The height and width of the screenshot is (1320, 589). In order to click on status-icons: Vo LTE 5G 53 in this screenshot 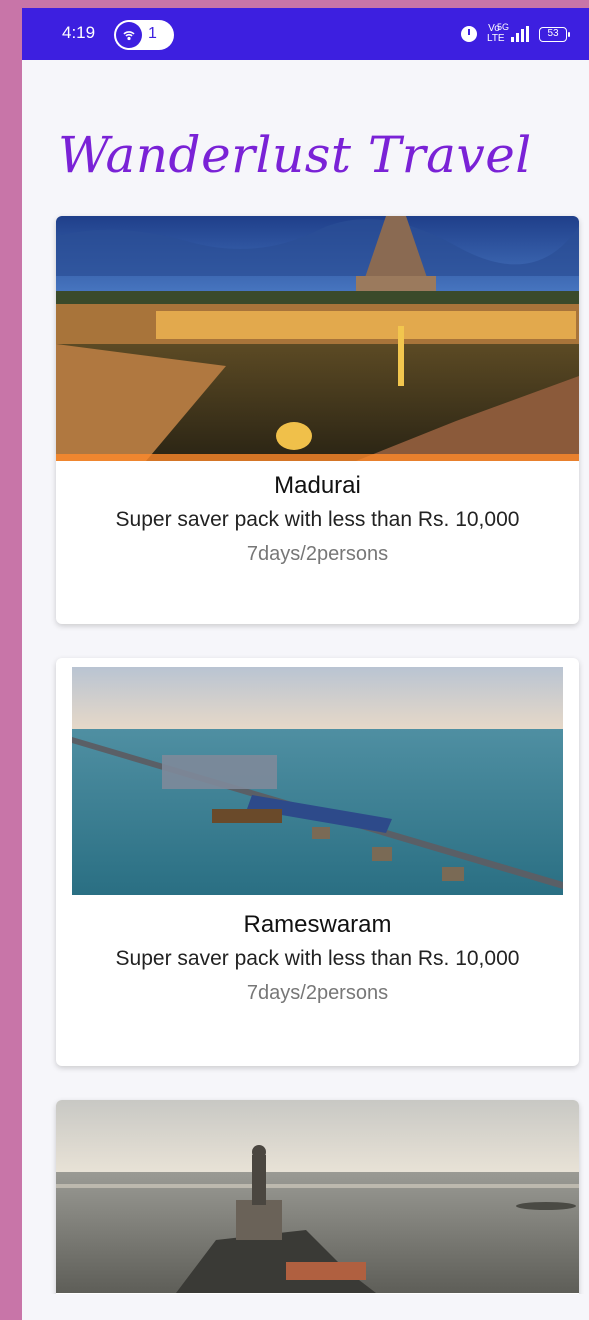, I will do `click(515, 34)`.